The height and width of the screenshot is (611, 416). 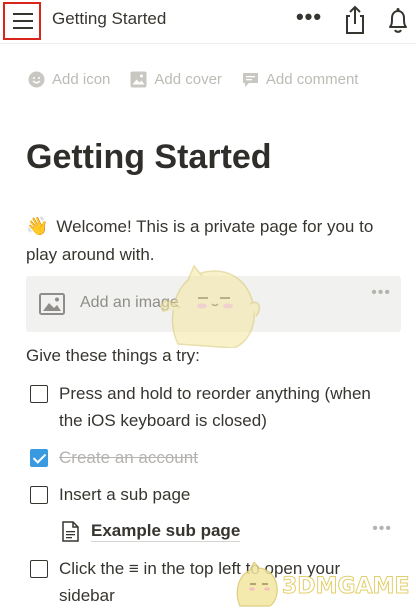 I want to click on smiley-icon, so click(x=36, y=79).